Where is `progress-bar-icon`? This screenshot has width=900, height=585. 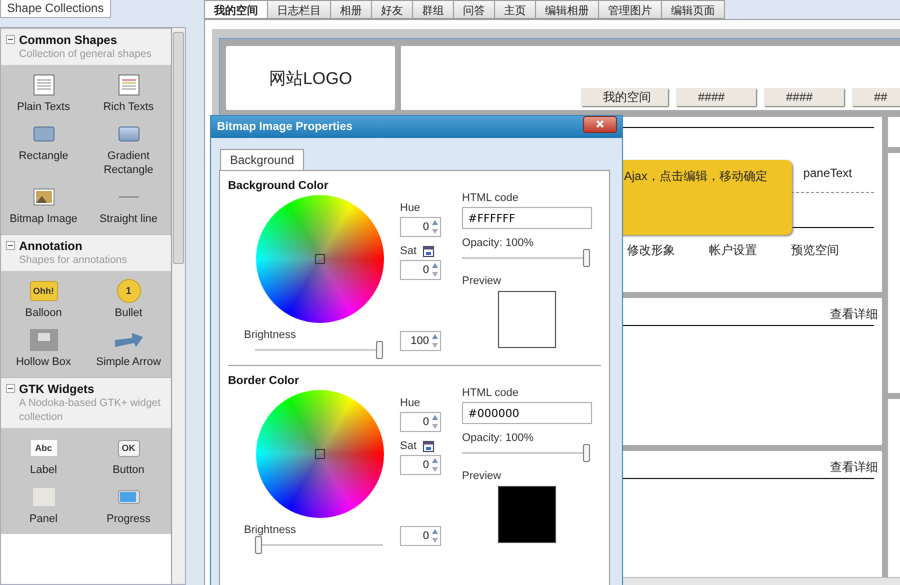 progress-bar-icon is located at coordinates (129, 497).